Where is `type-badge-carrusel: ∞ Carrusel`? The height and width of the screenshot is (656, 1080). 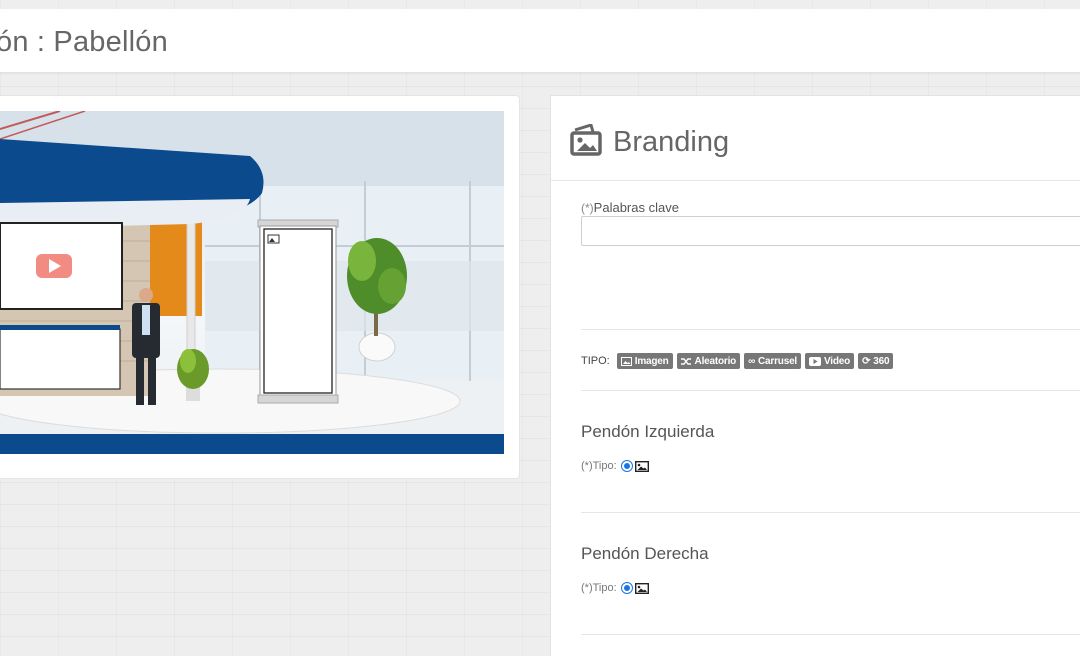 type-badge-carrusel: ∞ Carrusel is located at coordinates (773, 361).